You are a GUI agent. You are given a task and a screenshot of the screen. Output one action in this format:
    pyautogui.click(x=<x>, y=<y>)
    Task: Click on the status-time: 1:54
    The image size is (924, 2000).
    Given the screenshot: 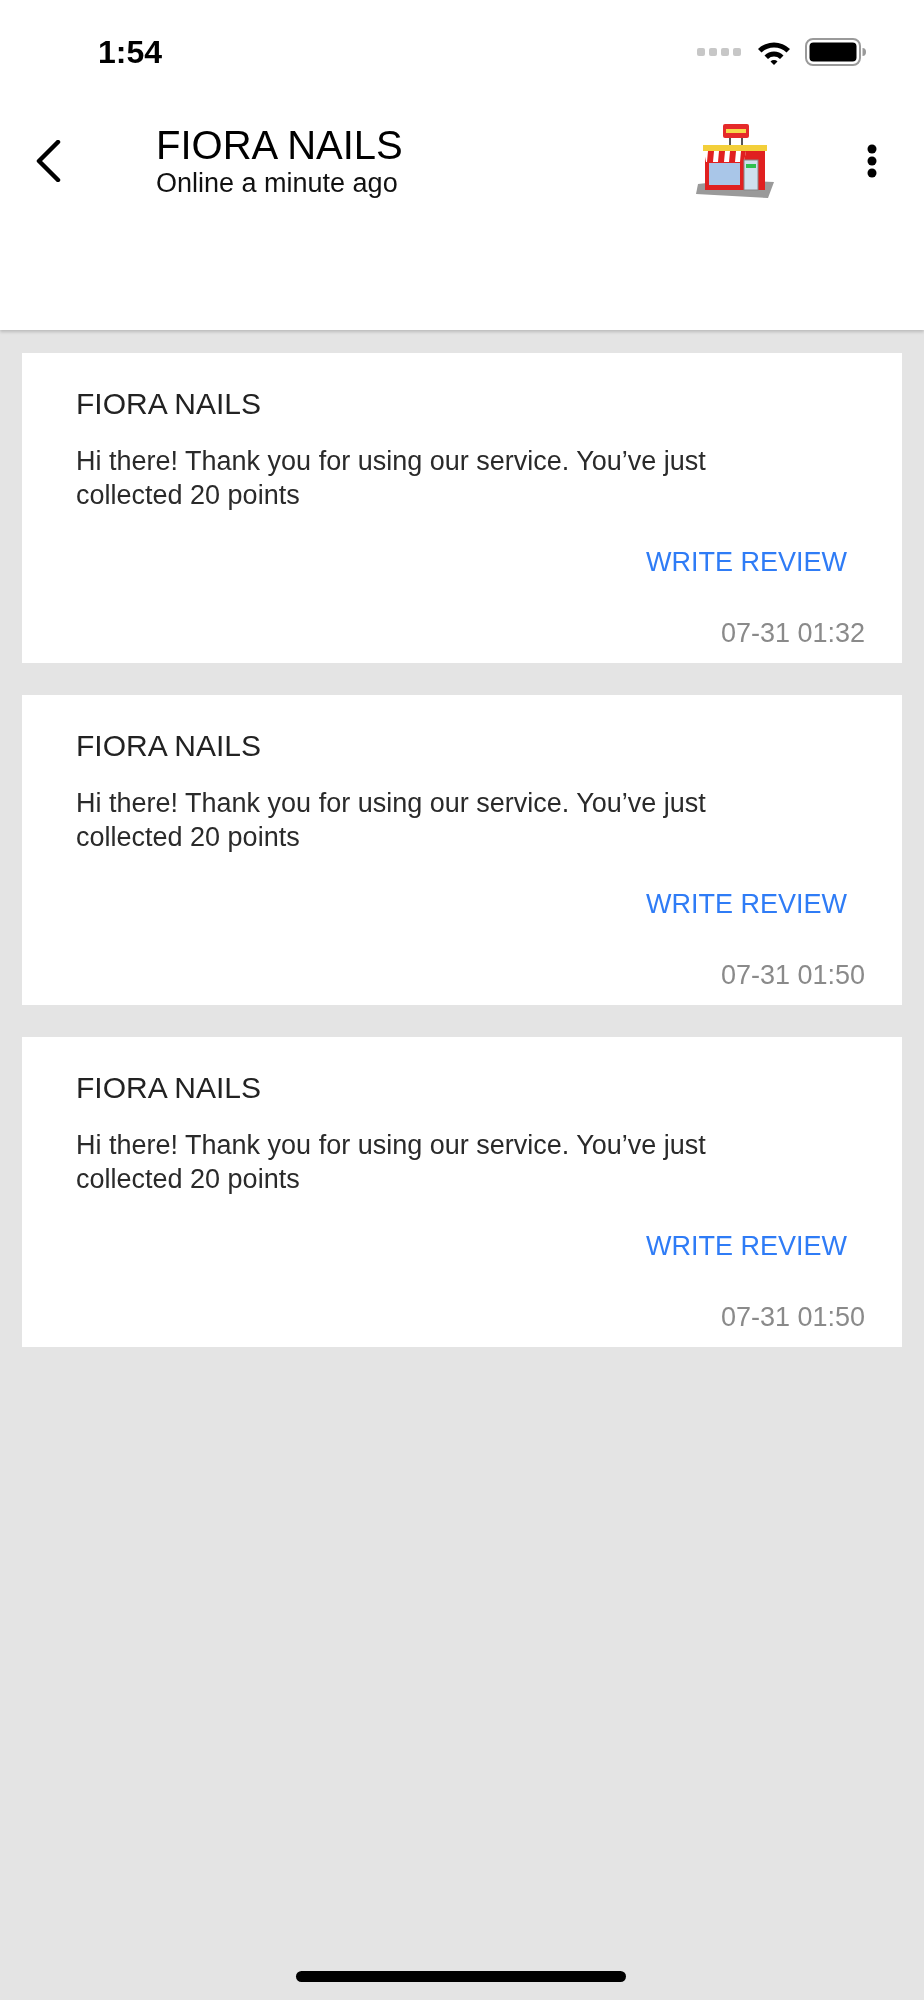 What is the action you would take?
    pyautogui.click(x=130, y=52)
    